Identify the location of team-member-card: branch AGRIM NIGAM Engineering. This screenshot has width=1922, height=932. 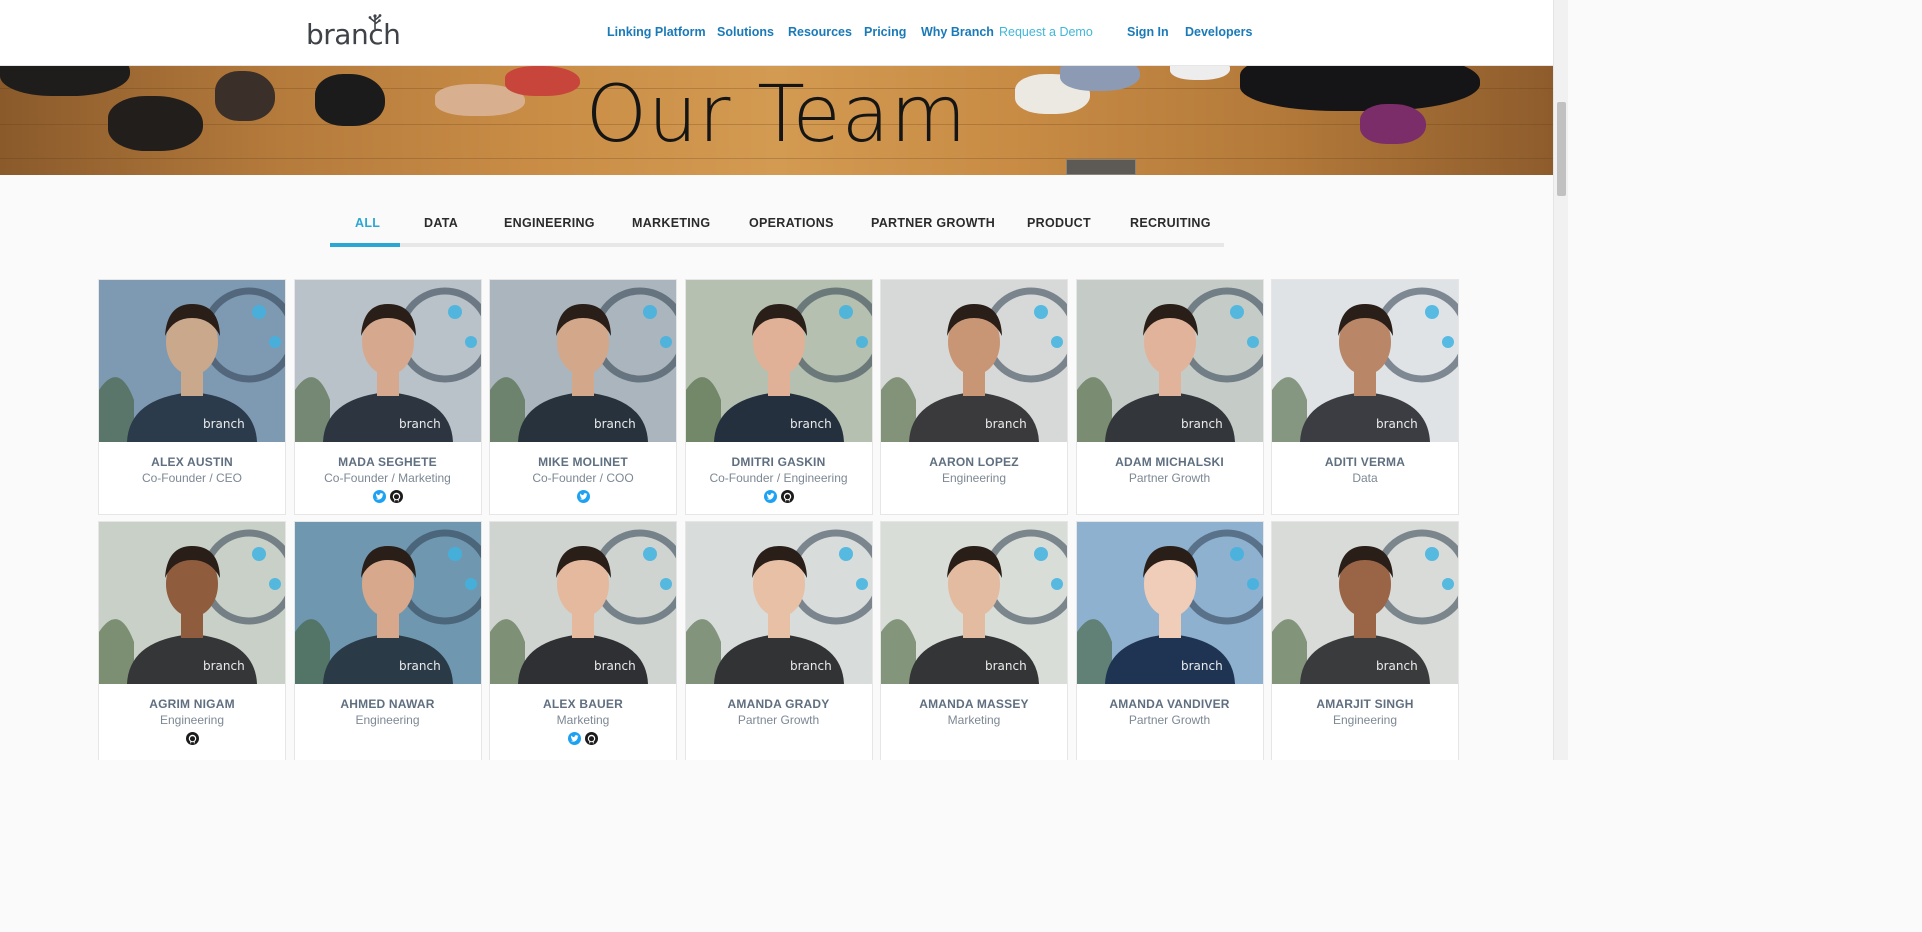
(192, 640).